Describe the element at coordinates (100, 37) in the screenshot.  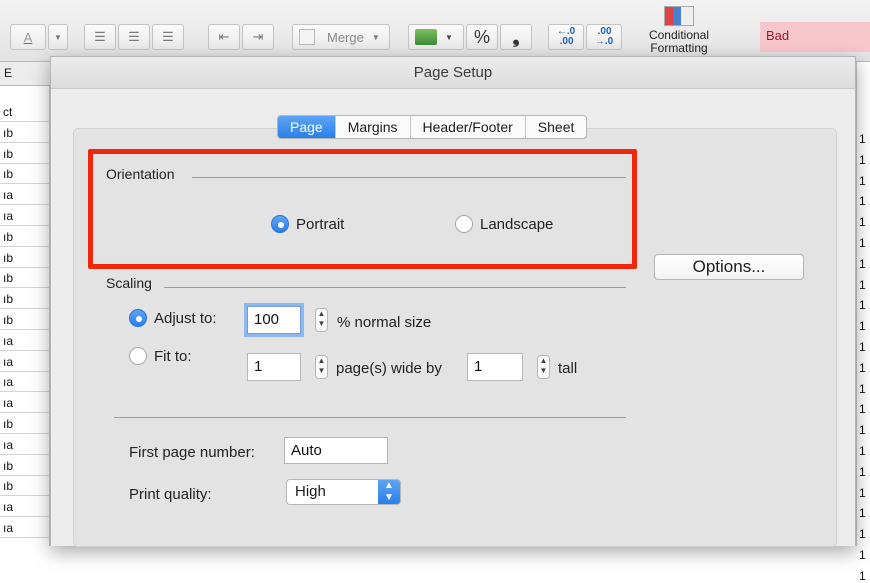
I see `align-left-button: ☰` at that location.